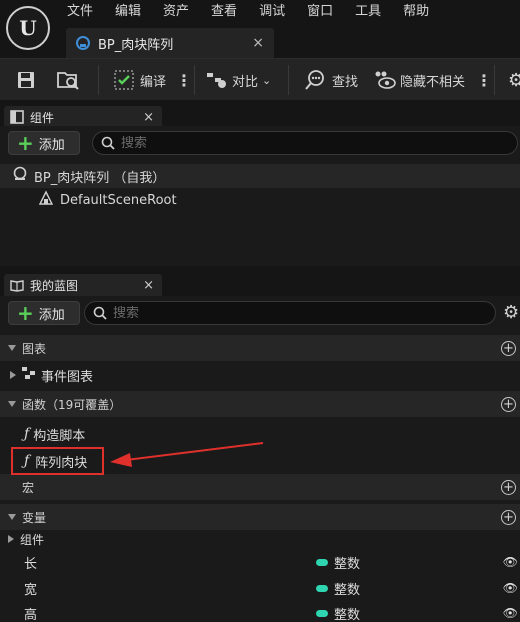 This screenshot has width=520, height=622. Describe the element at coordinates (176, 12) in the screenshot. I see `menu-asset: 资产` at that location.